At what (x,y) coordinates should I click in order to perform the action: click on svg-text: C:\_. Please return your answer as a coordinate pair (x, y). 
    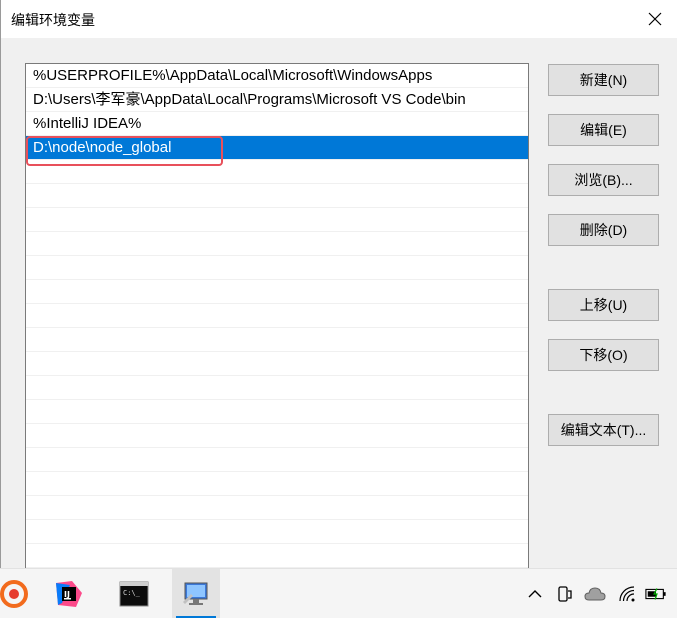
    Looking at the image, I should click on (132, 593).